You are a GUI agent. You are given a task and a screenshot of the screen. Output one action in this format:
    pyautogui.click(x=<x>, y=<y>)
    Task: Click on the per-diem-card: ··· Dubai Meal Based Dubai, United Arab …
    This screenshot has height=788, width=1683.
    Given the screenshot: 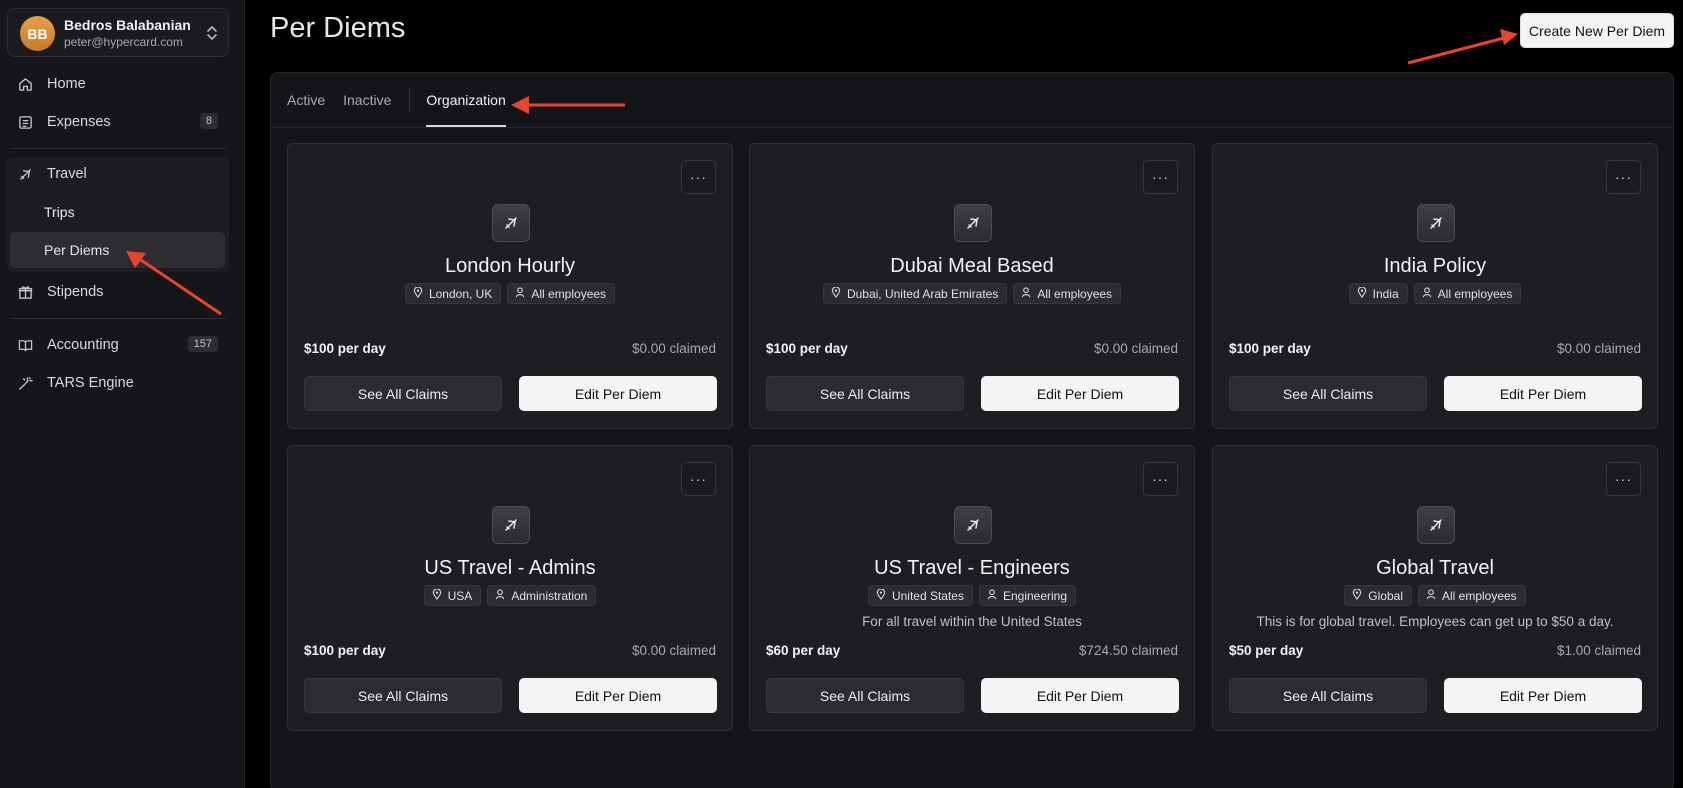 What is the action you would take?
    pyautogui.click(x=972, y=286)
    